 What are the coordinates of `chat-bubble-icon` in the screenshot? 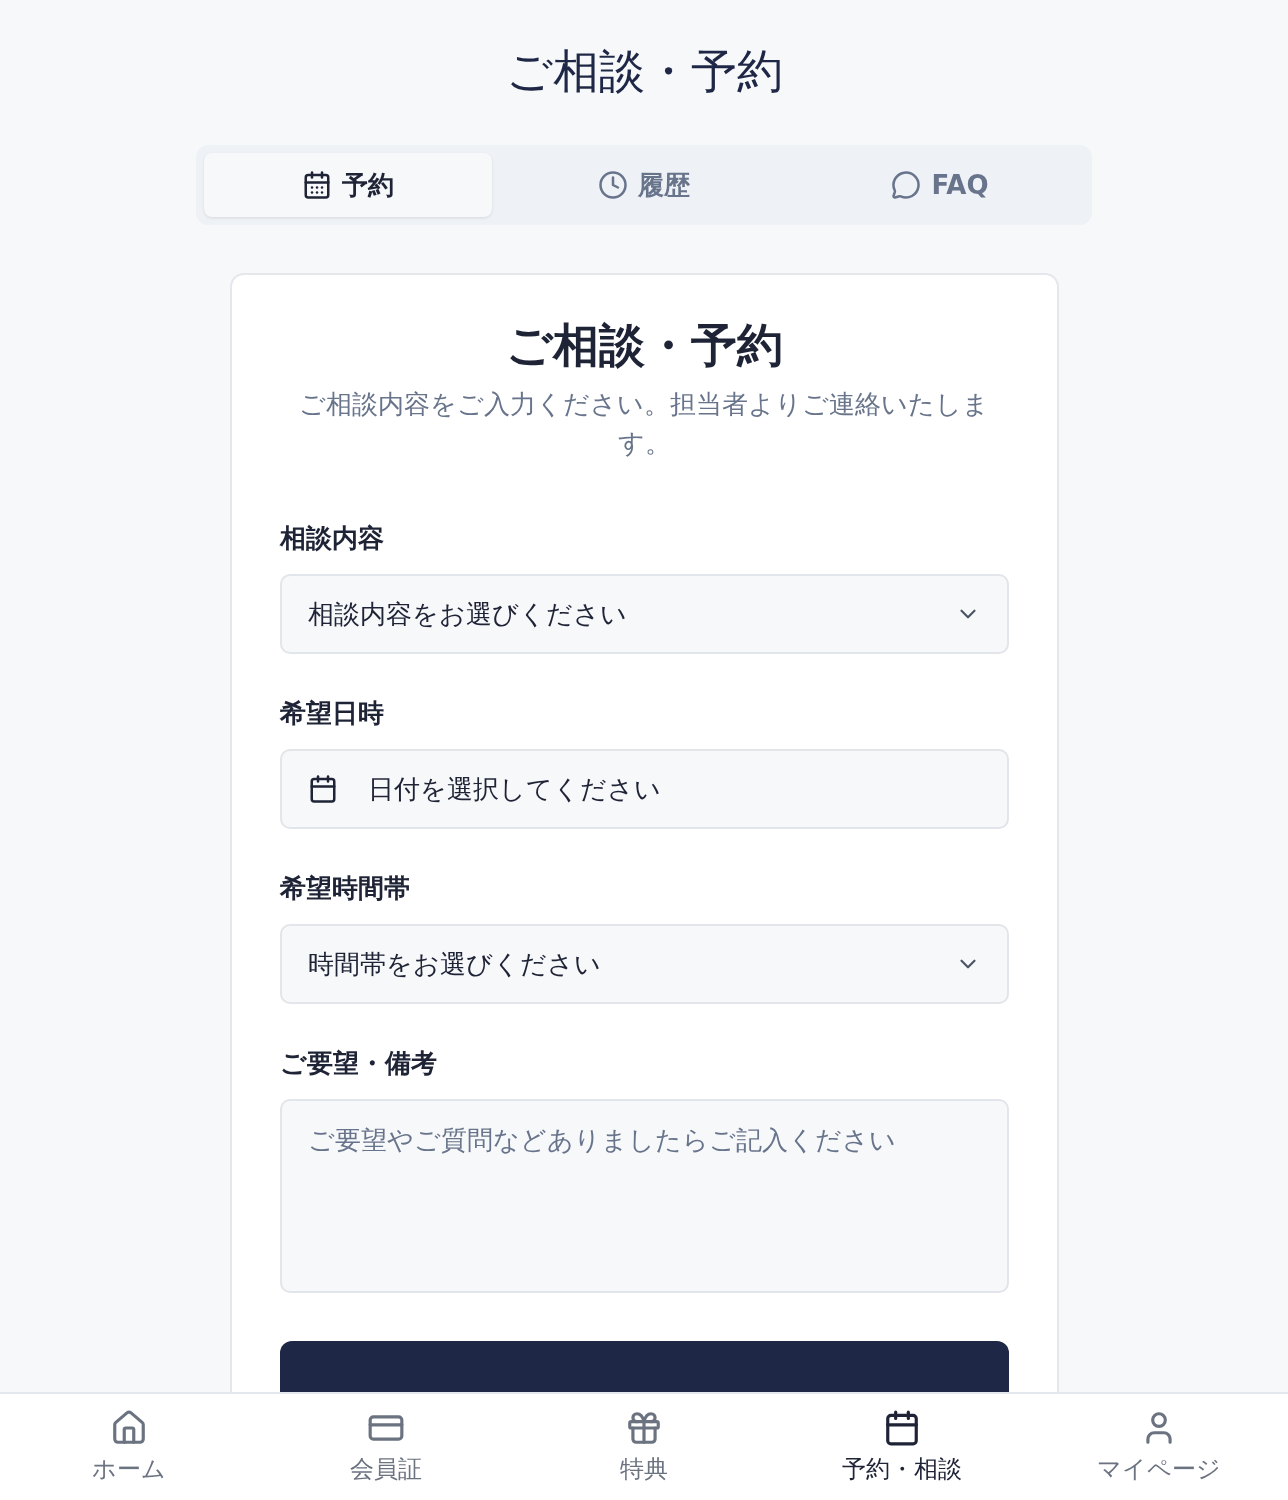 It's located at (906, 185).